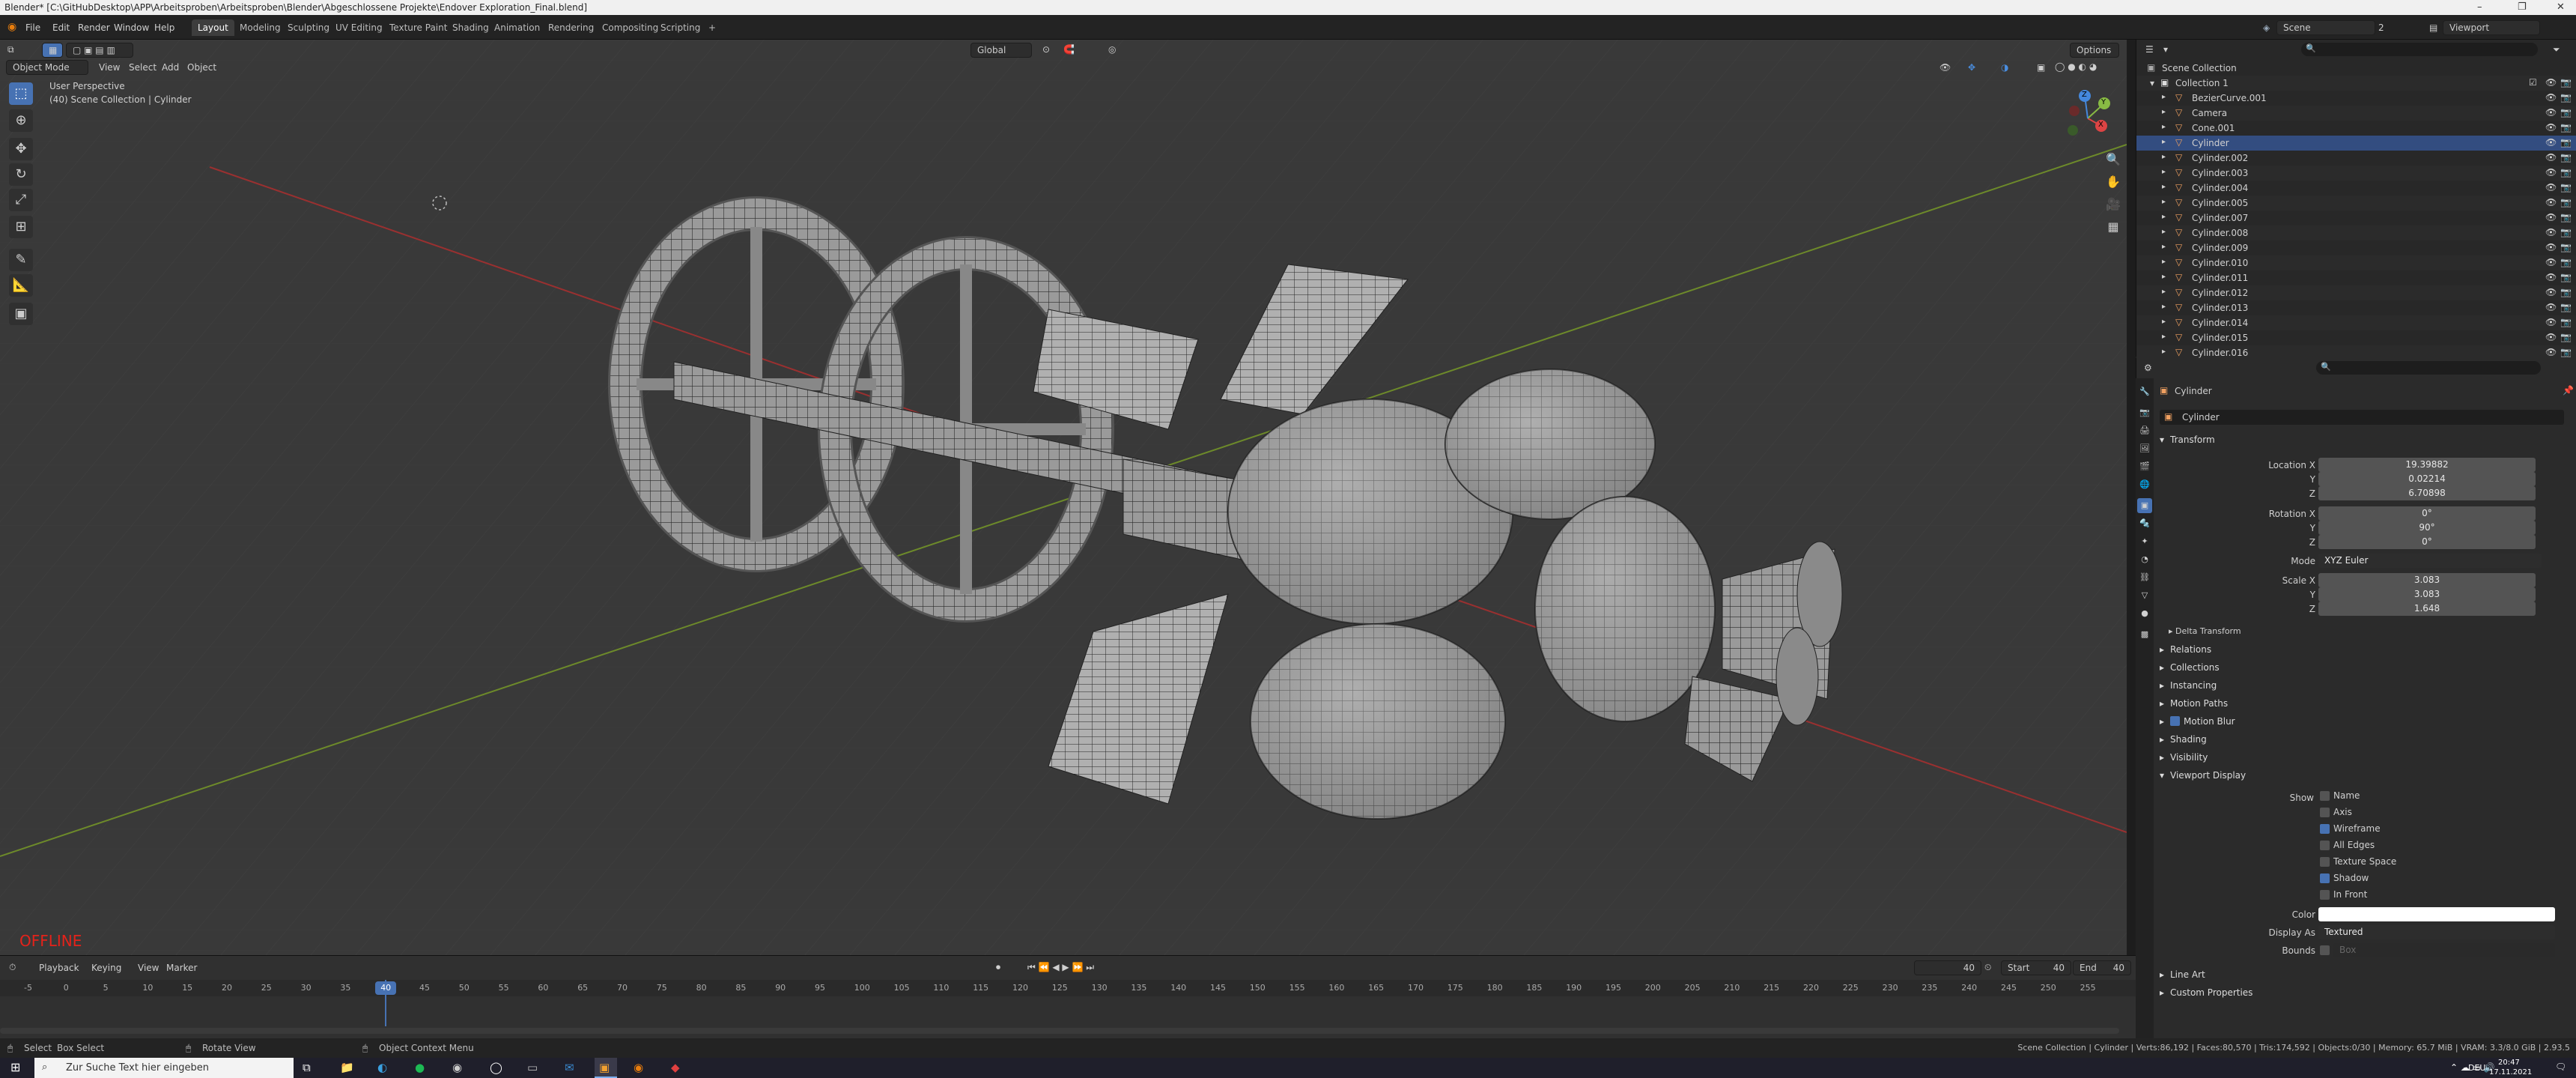 Image resolution: width=2576 pixels, height=1078 pixels. Describe the element at coordinates (109, 67) in the screenshot. I see `viewport-menu-view: View` at that location.